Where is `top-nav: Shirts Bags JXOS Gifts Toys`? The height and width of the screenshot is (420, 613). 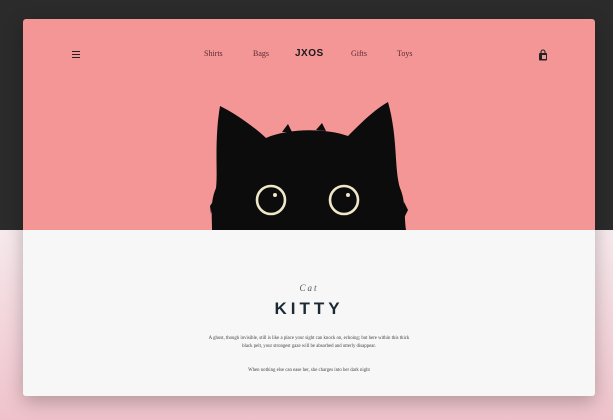 top-nav: Shirts Bags JXOS Gifts Toys is located at coordinates (309, 55).